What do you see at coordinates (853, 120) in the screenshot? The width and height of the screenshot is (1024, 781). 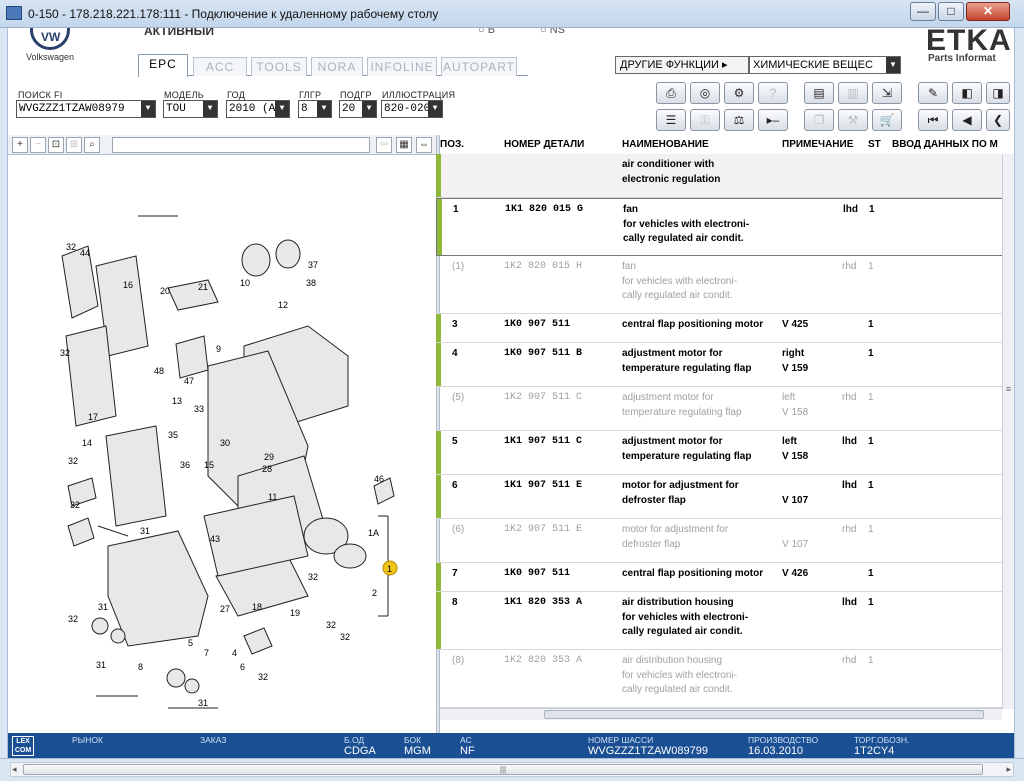 I see `tools-icon: ⚒` at bounding box center [853, 120].